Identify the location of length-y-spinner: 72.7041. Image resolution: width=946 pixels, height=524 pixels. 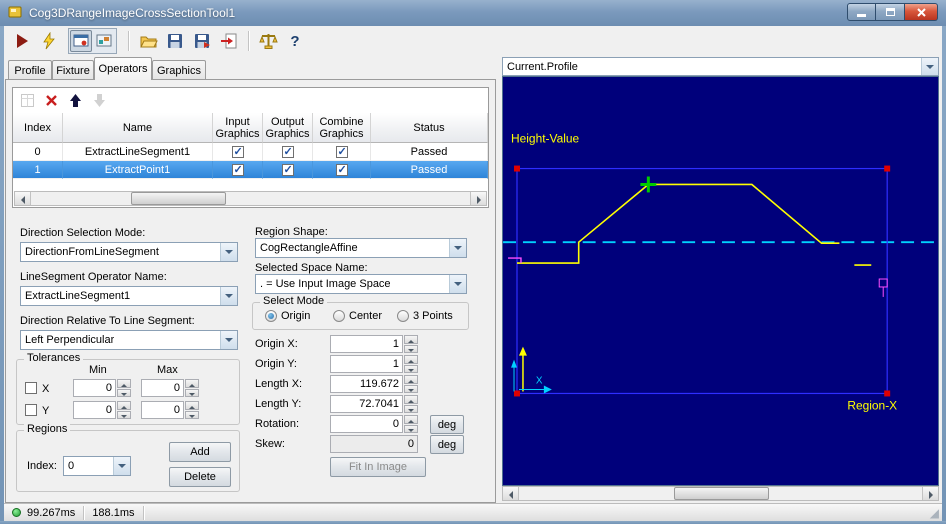
(374, 404).